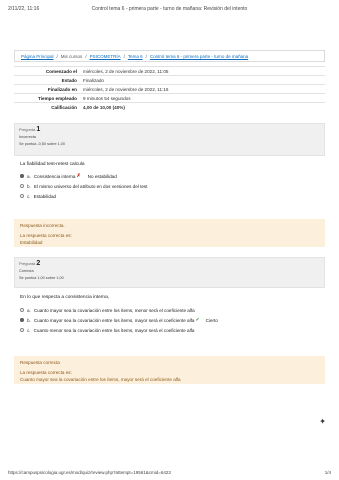 The image size is (339, 480). Describe the element at coordinates (202, 98) in the screenshot. I see `summary-value: 9 minutos 54 segundos` at that location.